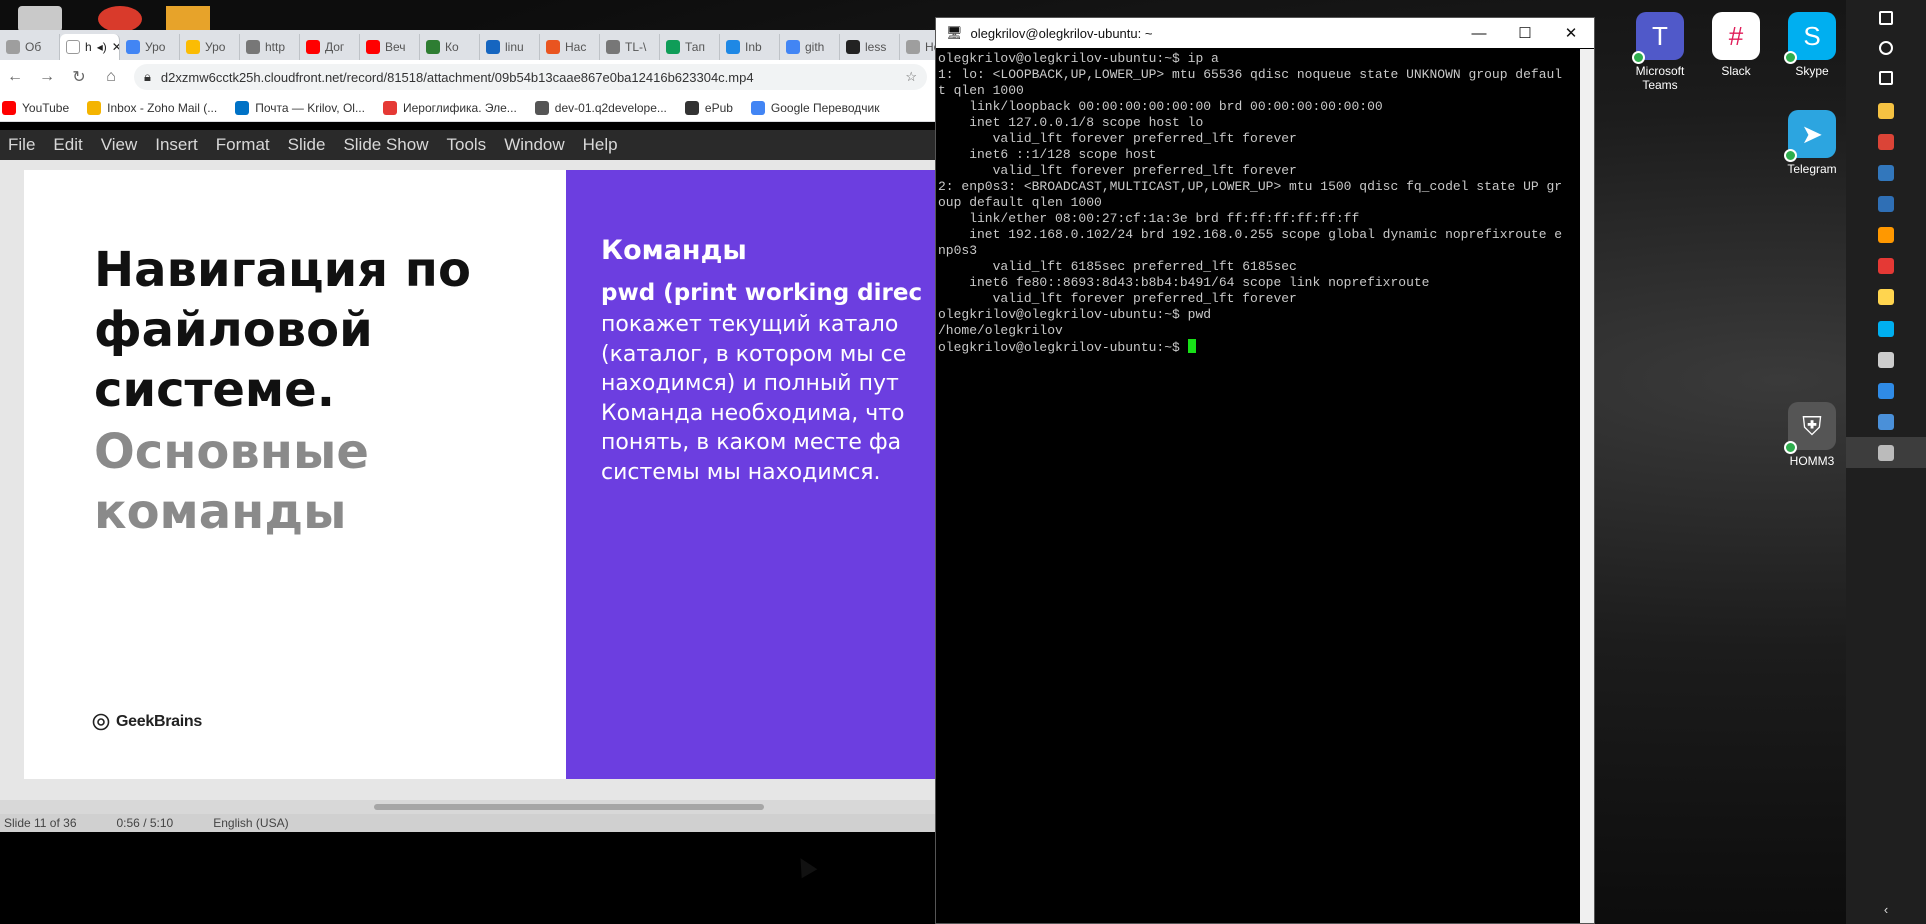 The width and height of the screenshot is (1926, 924). I want to click on horizontal-scrollbar, so click(467, 807).